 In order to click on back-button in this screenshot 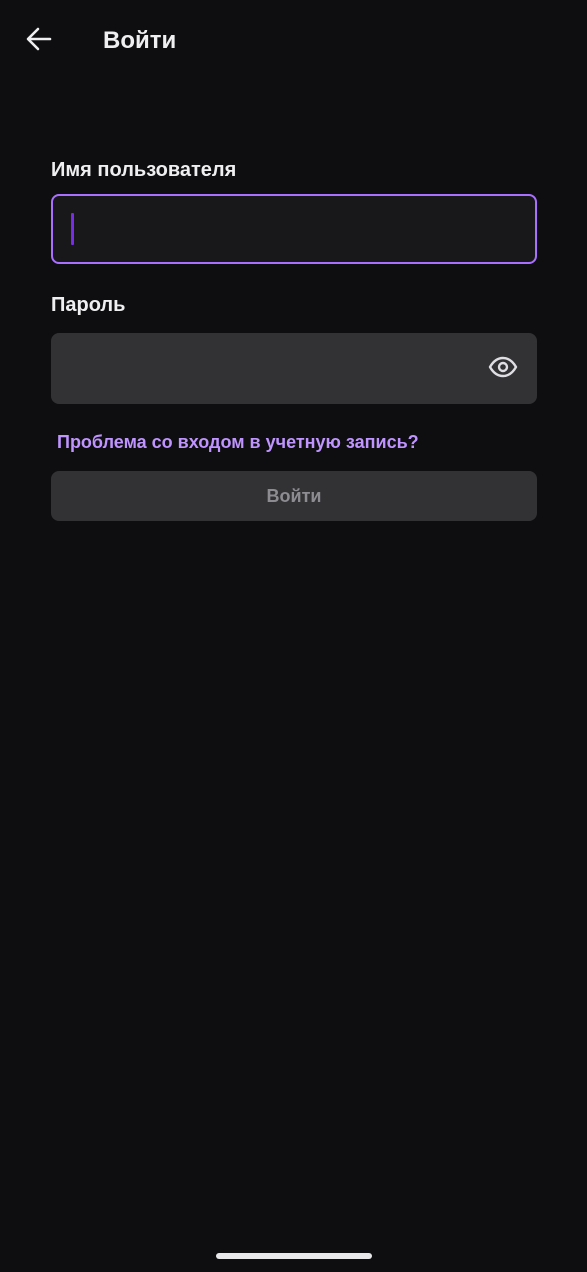, I will do `click(39, 39)`.